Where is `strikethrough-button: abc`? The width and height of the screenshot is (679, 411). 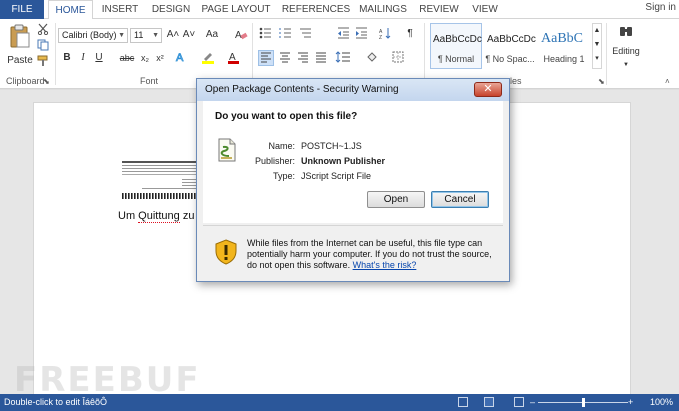 strikethrough-button: abc is located at coordinates (127, 58).